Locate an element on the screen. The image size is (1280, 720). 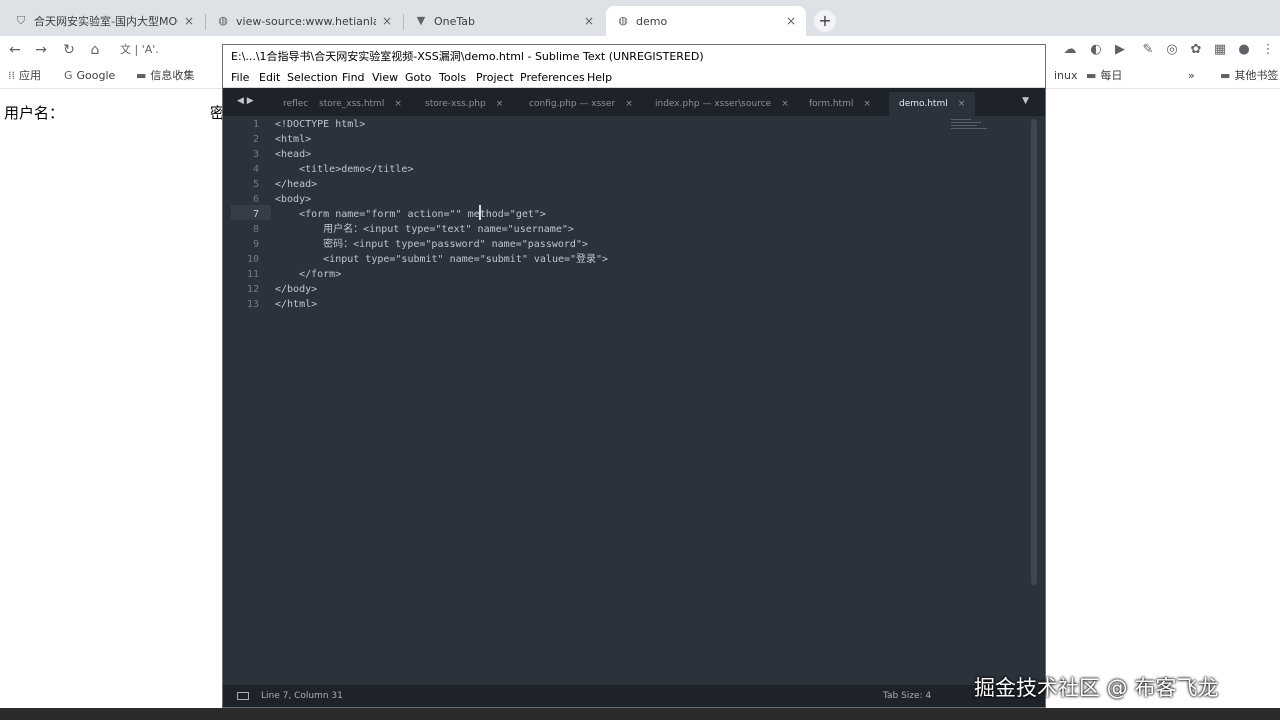
line-number: 4 is located at coordinates (255, 169).